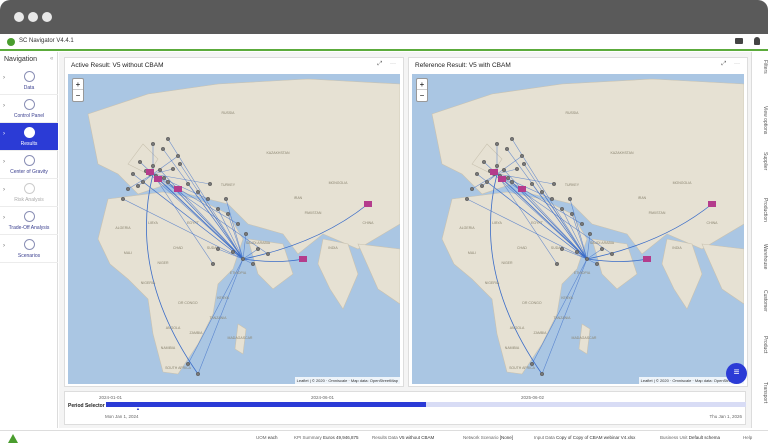 Image resolution: width=768 pixels, height=446 pixels. I want to click on window-maximize-dot, so click(47, 17).